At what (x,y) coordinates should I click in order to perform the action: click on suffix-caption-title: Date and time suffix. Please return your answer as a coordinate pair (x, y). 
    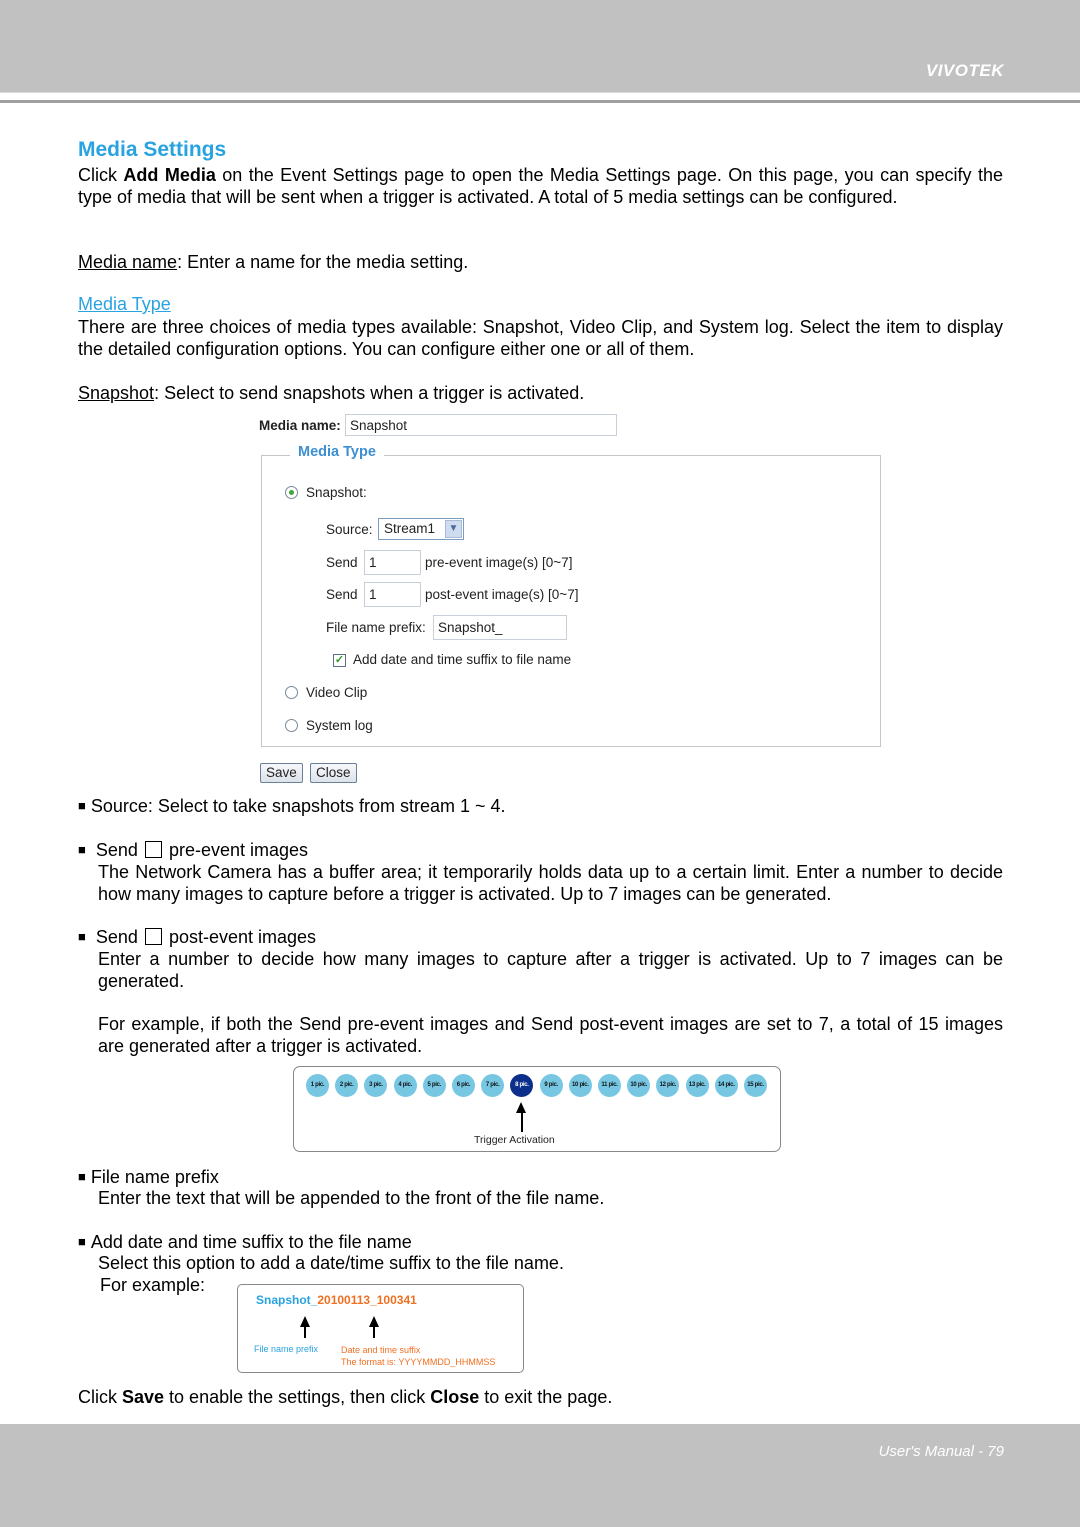
    Looking at the image, I should click on (381, 1350).